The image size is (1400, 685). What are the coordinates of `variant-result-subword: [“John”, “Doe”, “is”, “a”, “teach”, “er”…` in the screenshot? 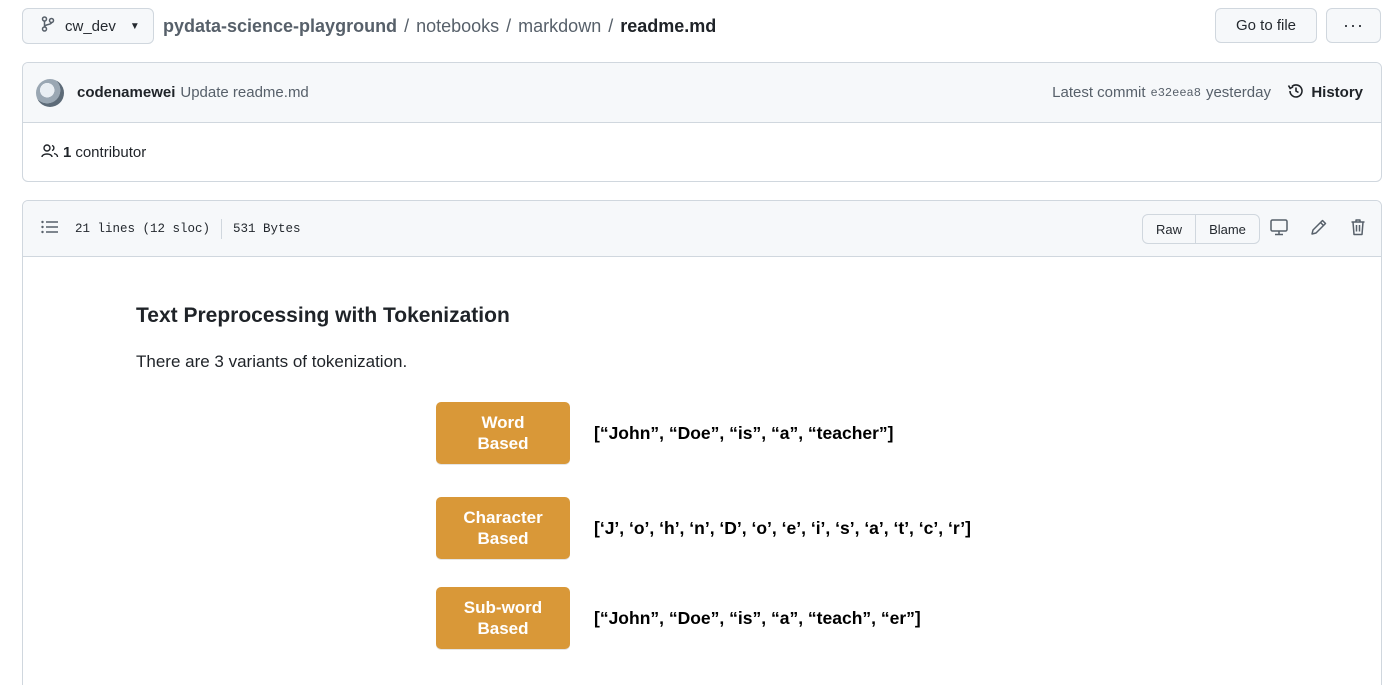 It's located at (757, 617).